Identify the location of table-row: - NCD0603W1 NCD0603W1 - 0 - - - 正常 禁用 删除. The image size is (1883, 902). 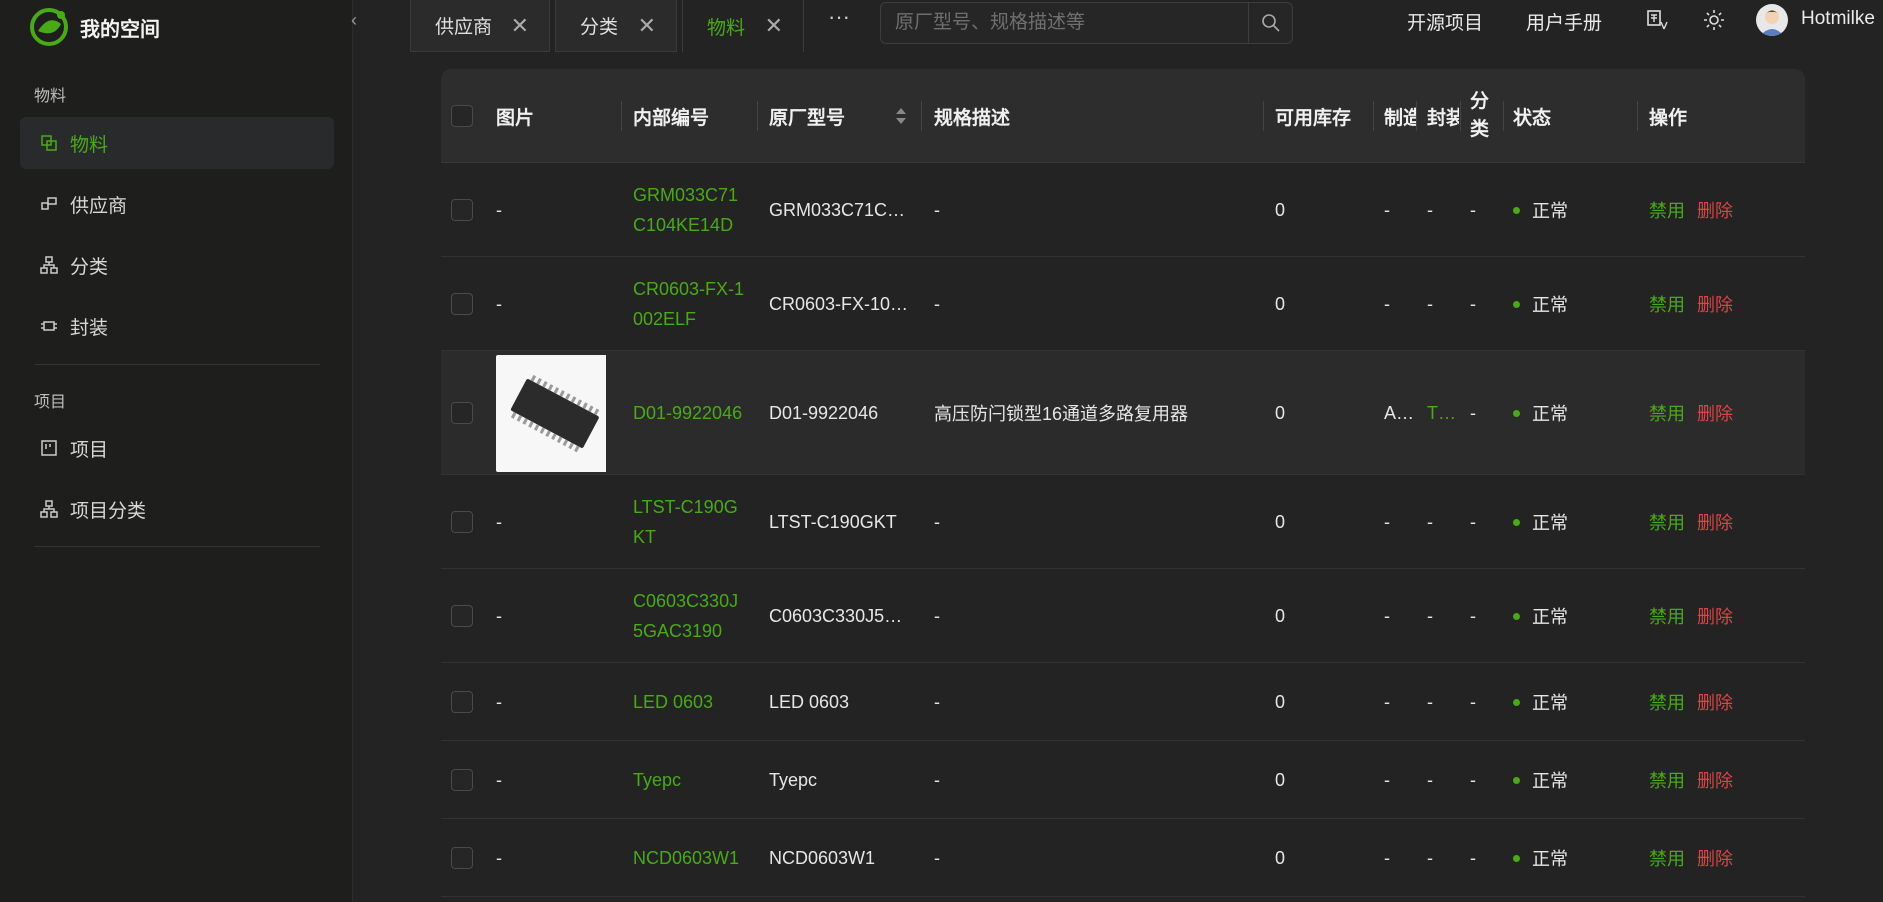
(1123, 858).